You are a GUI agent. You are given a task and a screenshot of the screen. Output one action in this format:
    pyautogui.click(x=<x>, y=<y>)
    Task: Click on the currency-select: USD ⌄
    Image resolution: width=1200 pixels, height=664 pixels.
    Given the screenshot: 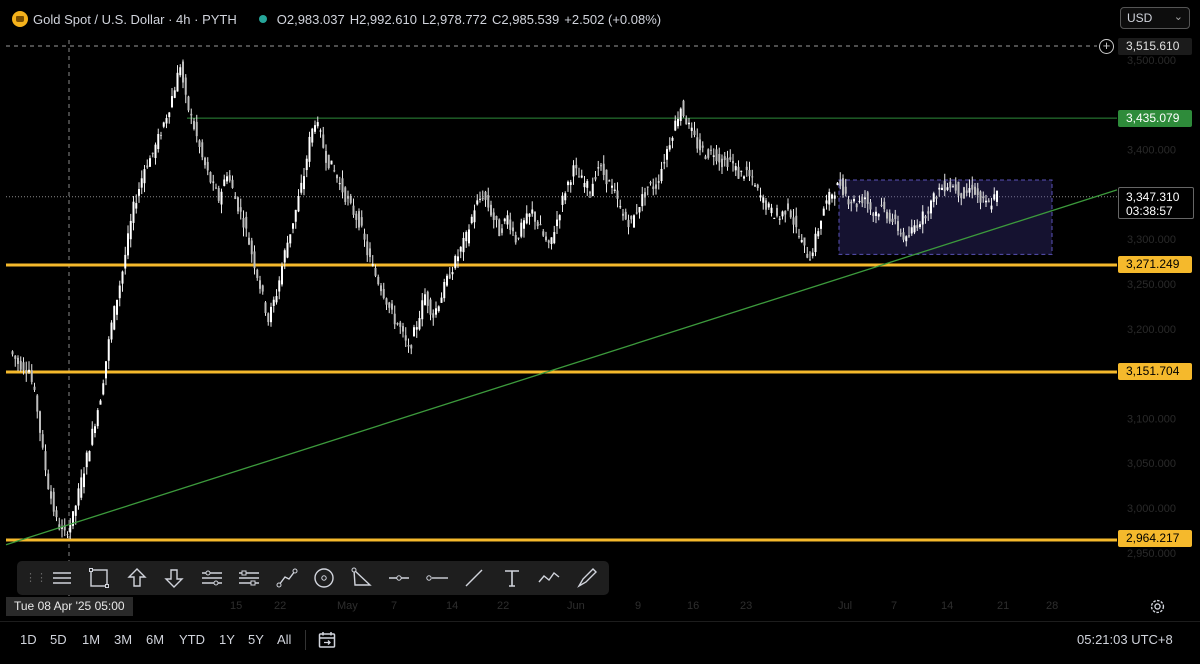 What is the action you would take?
    pyautogui.click(x=1155, y=18)
    